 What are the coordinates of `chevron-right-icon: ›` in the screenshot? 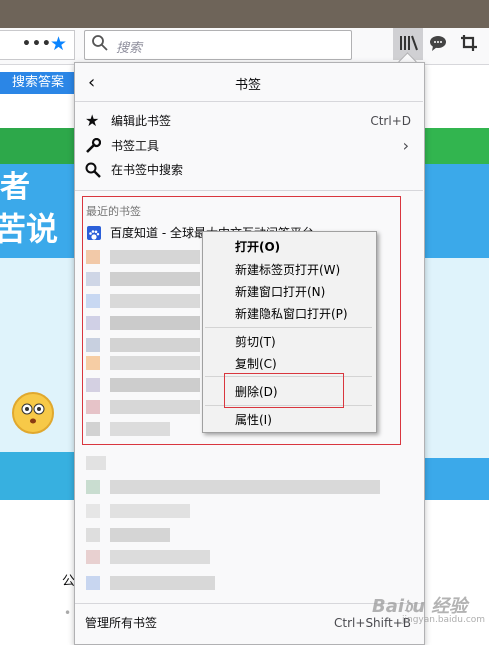 It's located at (405, 145).